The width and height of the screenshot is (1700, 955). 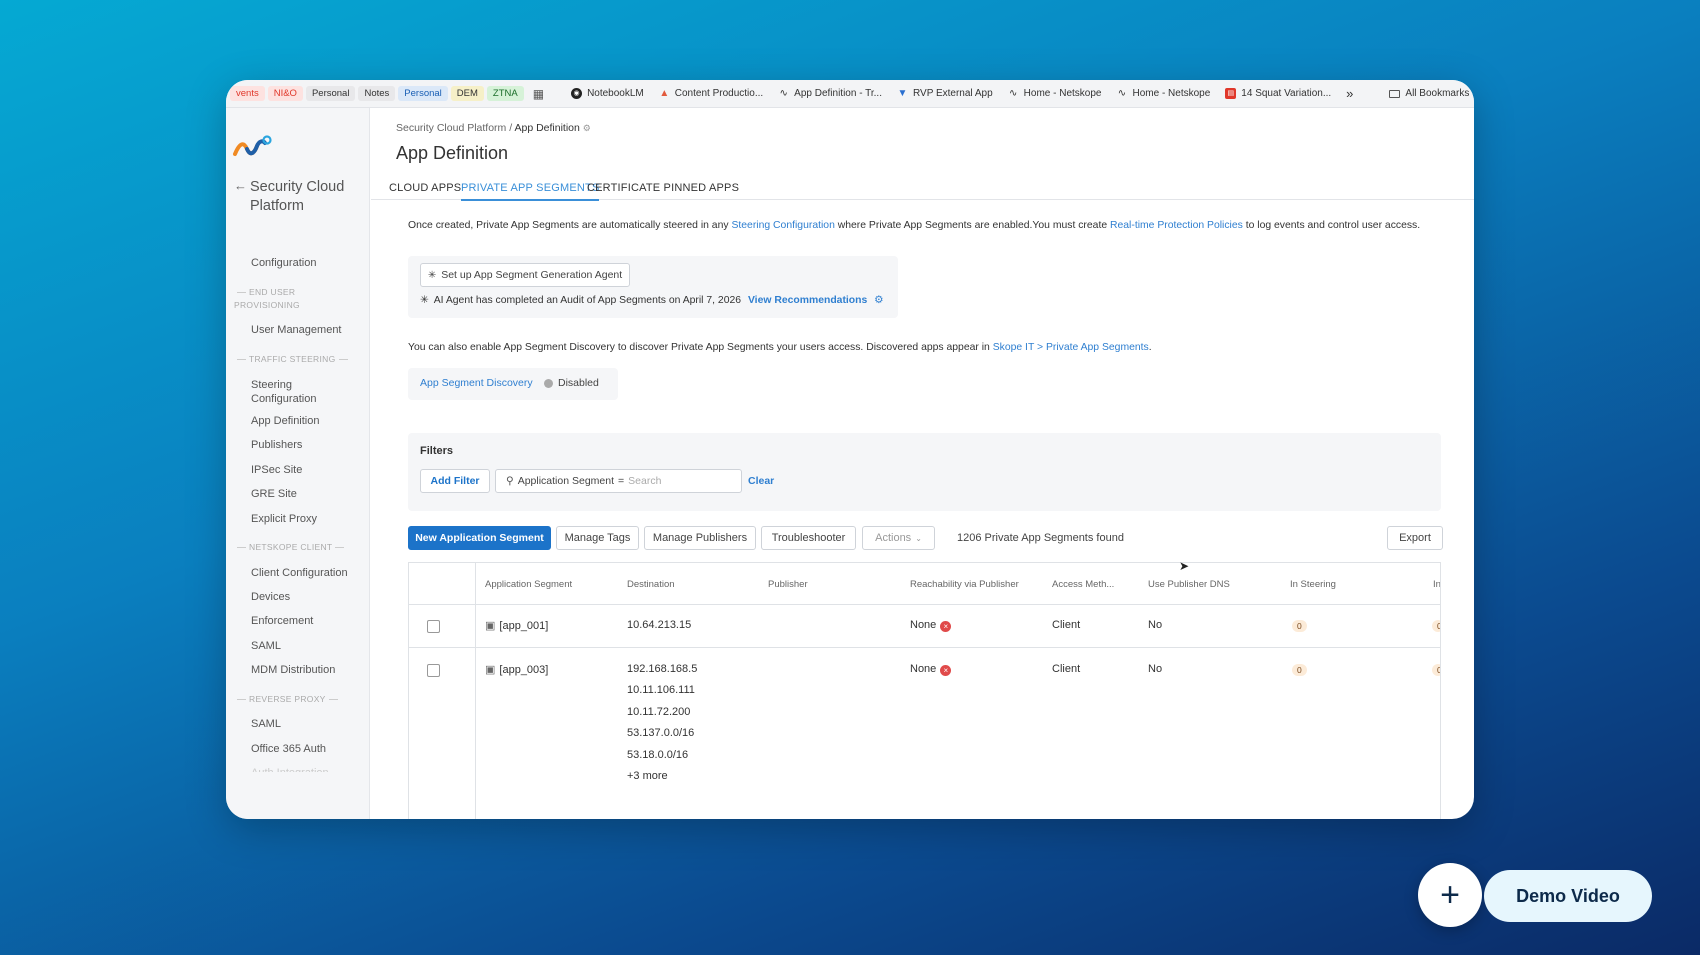 What do you see at coordinates (524, 626) in the screenshot?
I see `segment-name-text: [app_001]` at bounding box center [524, 626].